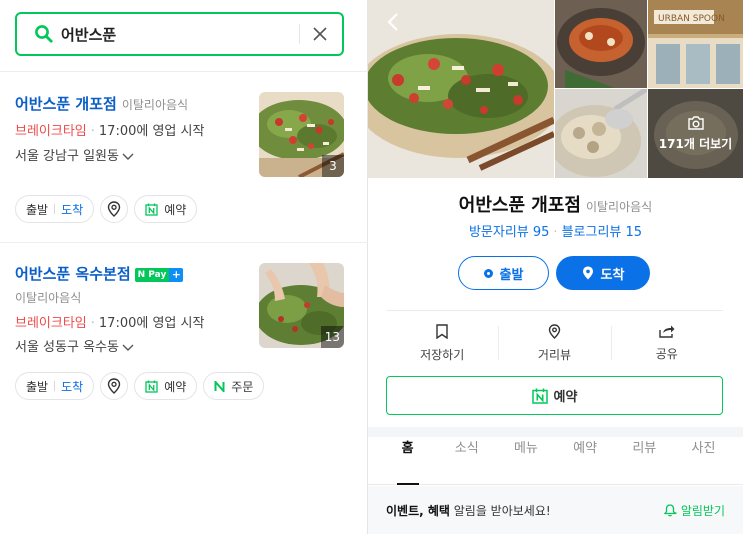 Image resolution: width=743 pixels, height=534 pixels. I want to click on subscribe-alerts-button: 알림받기, so click(694, 510).